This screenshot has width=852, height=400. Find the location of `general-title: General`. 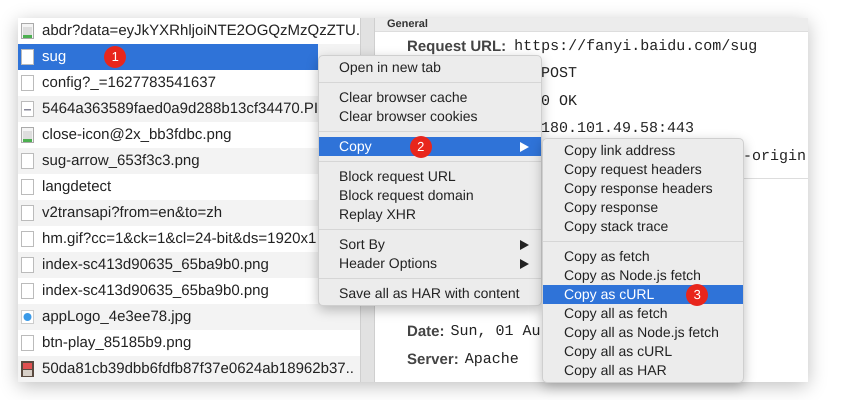

general-title: General is located at coordinates (407, 25).